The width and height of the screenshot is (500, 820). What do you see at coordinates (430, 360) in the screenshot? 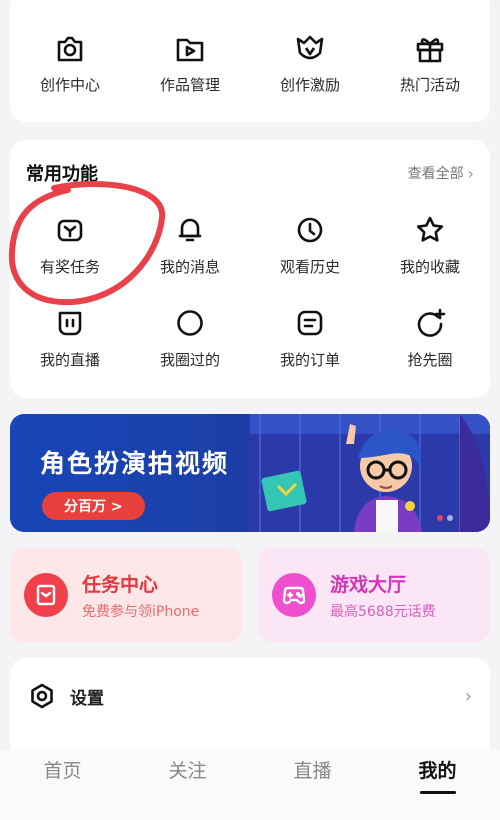
I see `early-circle-label: 抢先圈` at bounding box center [430, 360].